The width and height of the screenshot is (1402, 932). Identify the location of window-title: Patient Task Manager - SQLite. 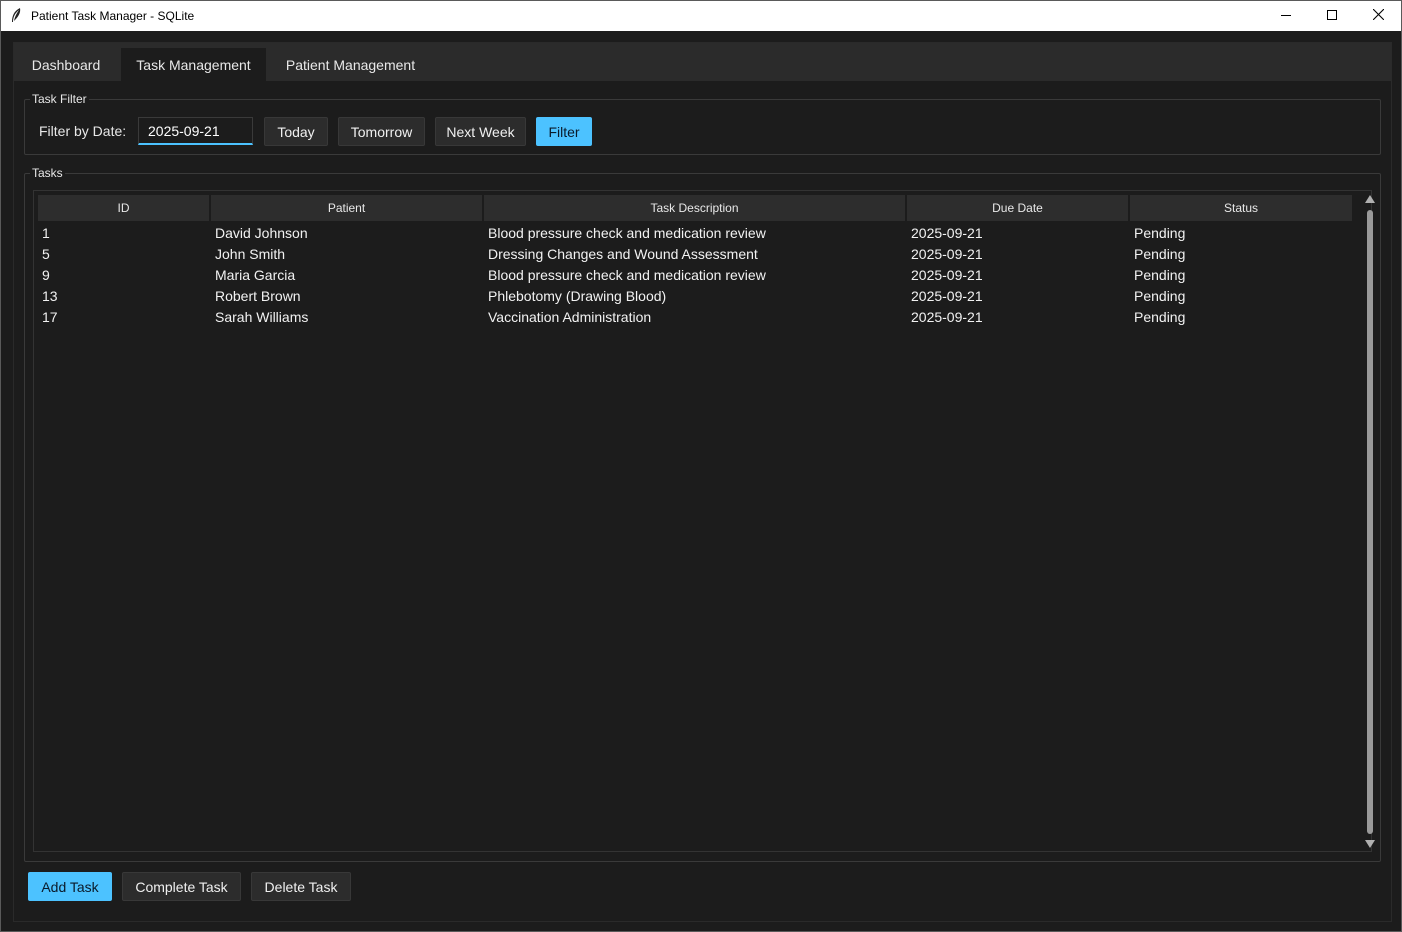
(113, 16).